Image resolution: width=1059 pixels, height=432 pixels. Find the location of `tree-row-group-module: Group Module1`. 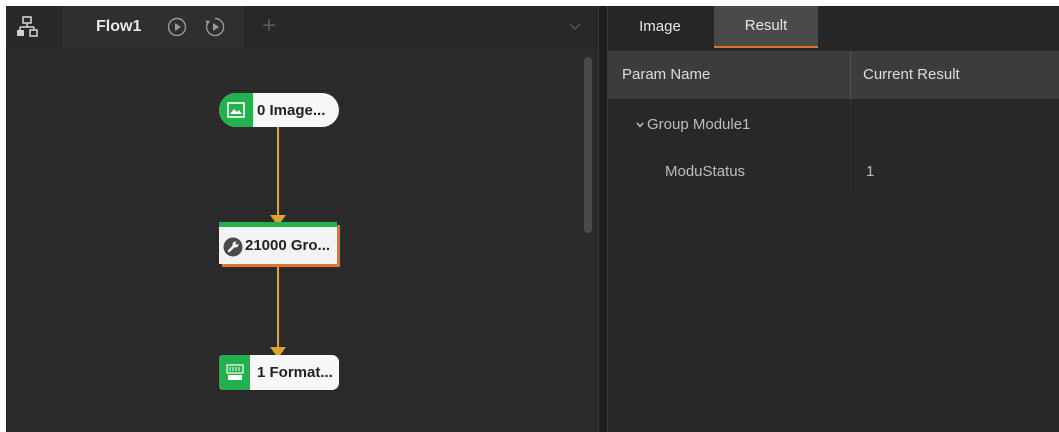

tree-row-group-module: Group Module1 is located at coordinates (692, 124).